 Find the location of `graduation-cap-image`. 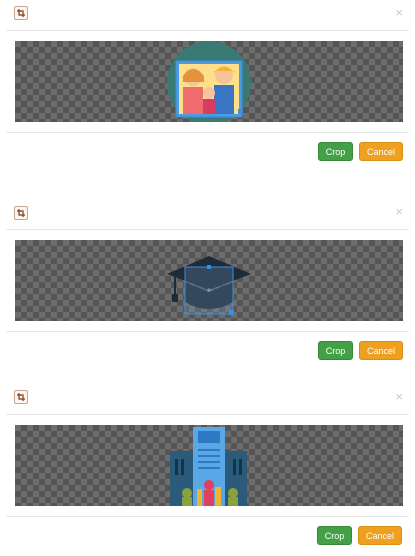

graduation-cap-image is located at coordinates (209, 285).